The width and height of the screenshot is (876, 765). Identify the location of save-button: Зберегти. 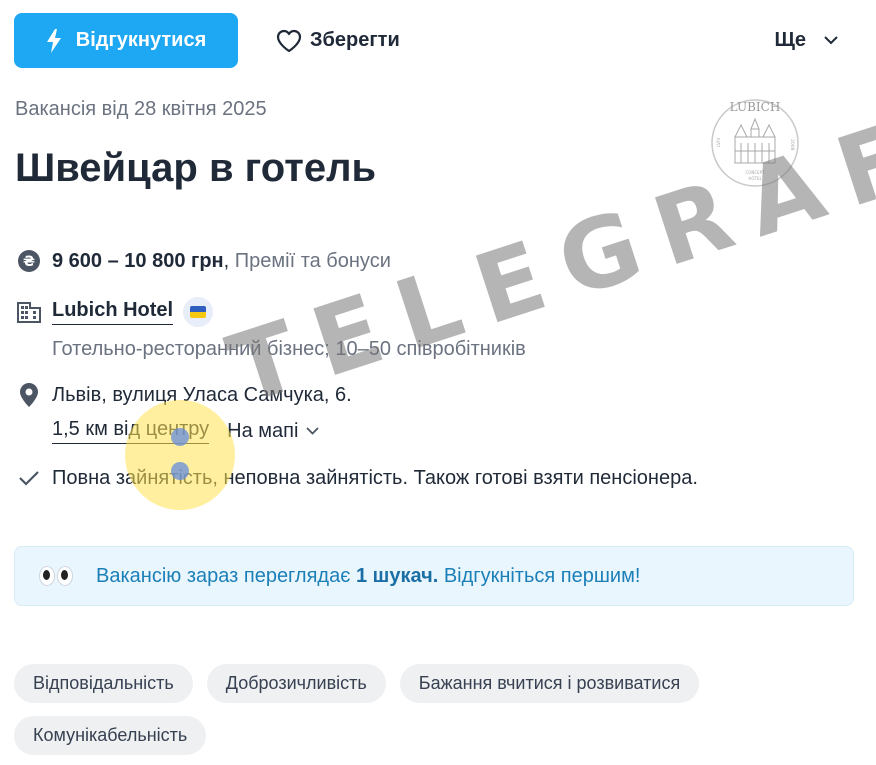
(338, 40).